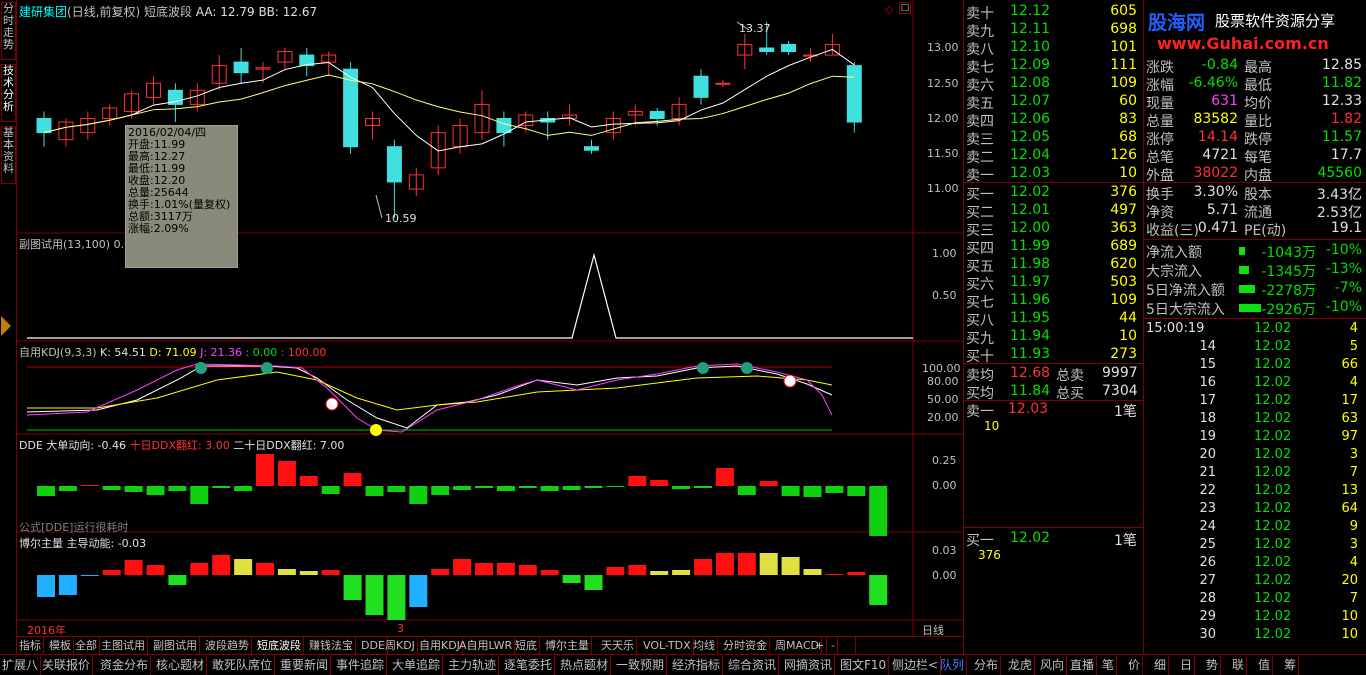 This screenshot has width=1366, height=675. I want to click on function-tab: 龙虎, so click(1021, 665).